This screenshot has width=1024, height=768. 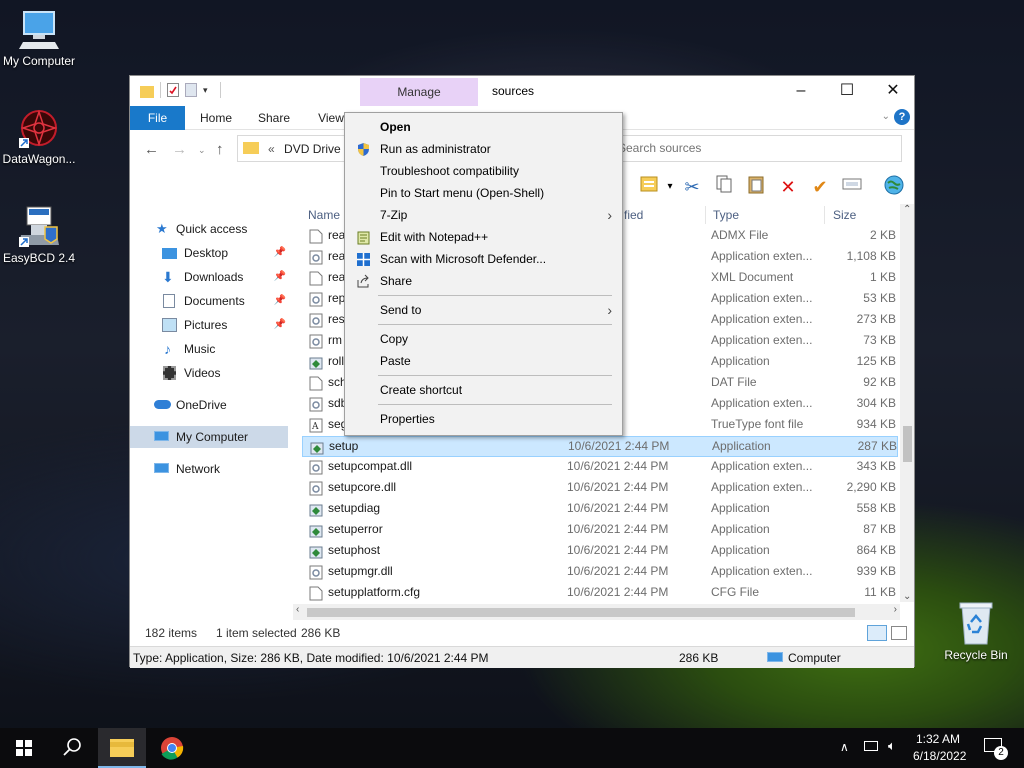 What do you see at coordinates (938, 739) in the screenshot?
I see `clock-time: 1:32 AM` at bounding box center [938, 739].